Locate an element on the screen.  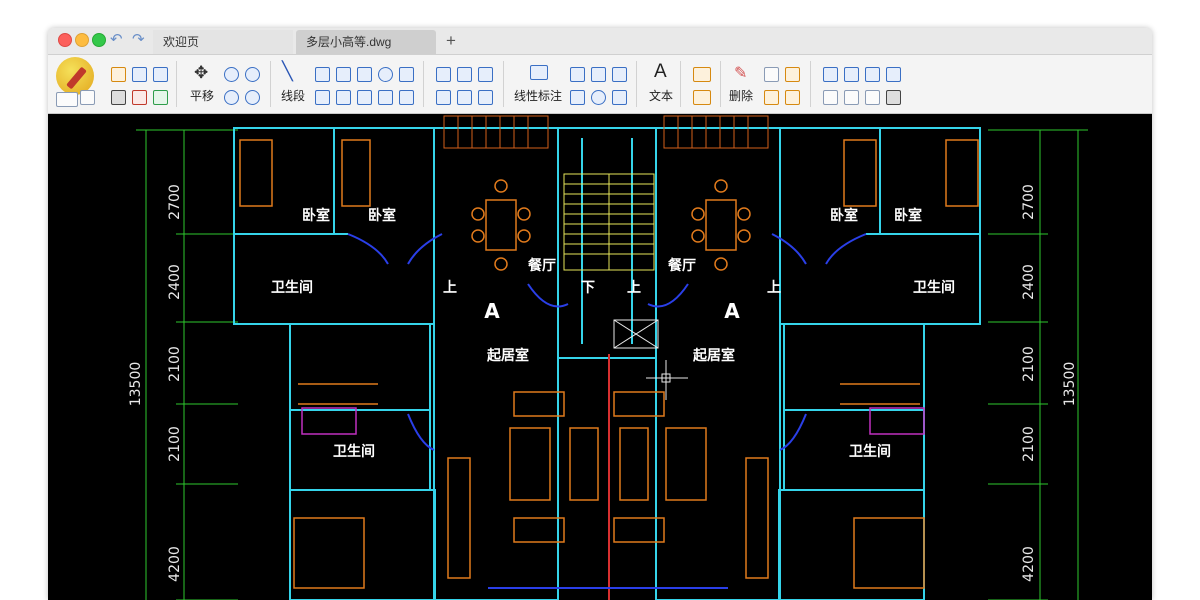
offset-icon is located at coordinates (830, 97).